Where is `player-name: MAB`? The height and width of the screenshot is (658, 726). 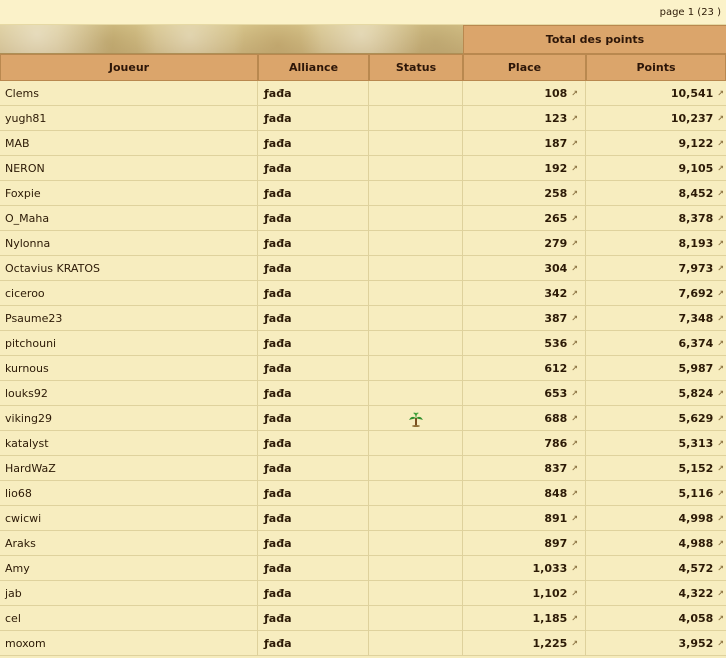
player-name: MAB is located at coordinates (129, 143).